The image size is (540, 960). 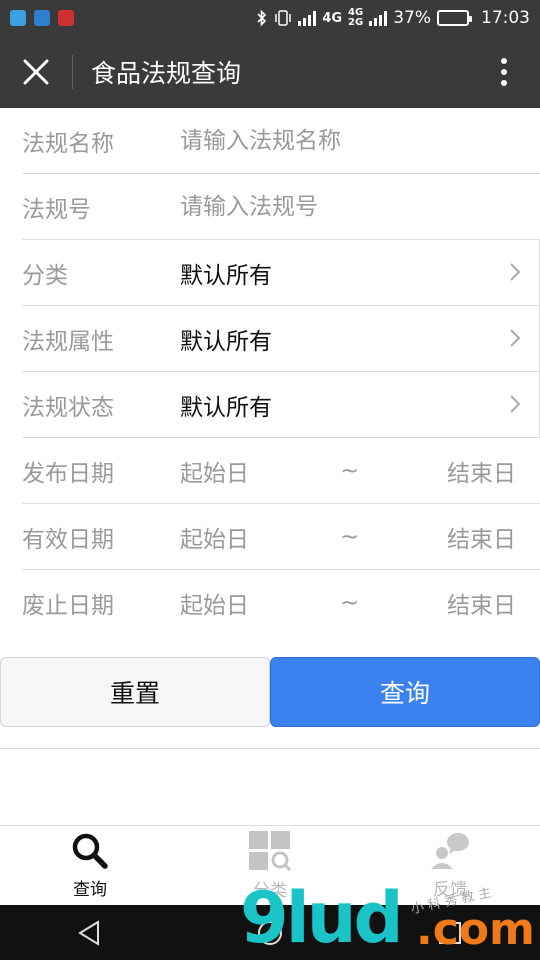 I want to click on back-icon, so click(x=90, y=933).